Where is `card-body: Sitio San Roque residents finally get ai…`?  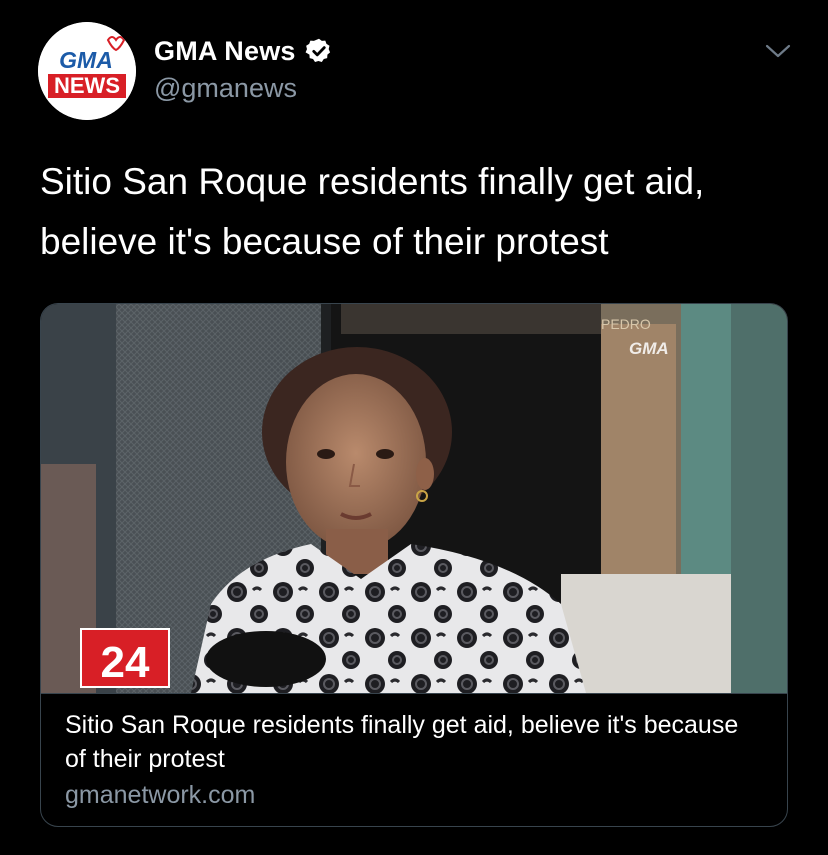 card-body: Sitio San Roque residents finally get ai… is located at coordinates (415, 760).